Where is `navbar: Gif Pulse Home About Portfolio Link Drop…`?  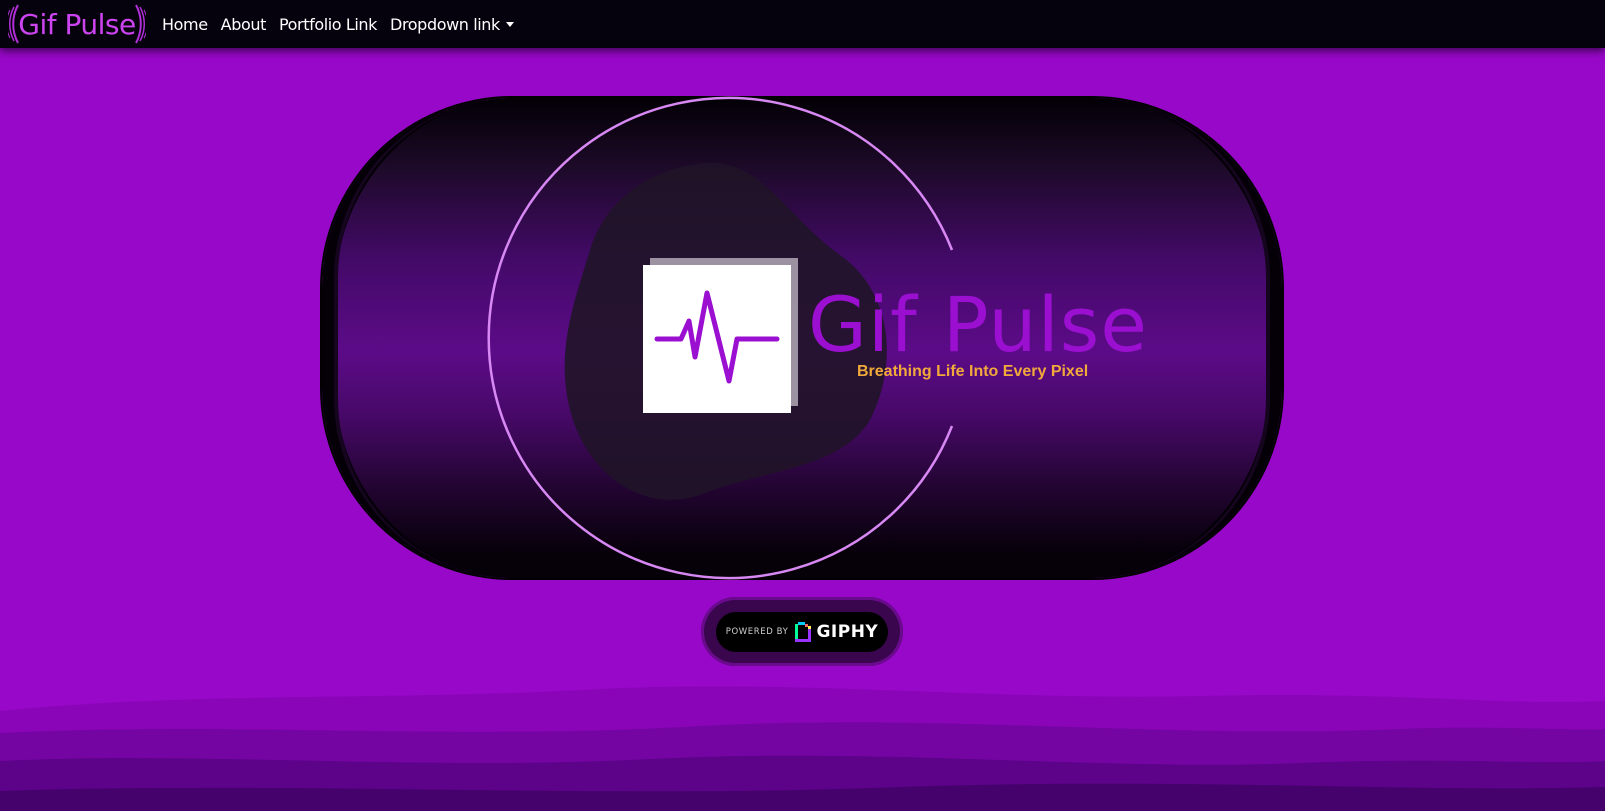
navbar: Gif Pulse Home About Portfolio Link Drop… is located at coordinates (802, 24).